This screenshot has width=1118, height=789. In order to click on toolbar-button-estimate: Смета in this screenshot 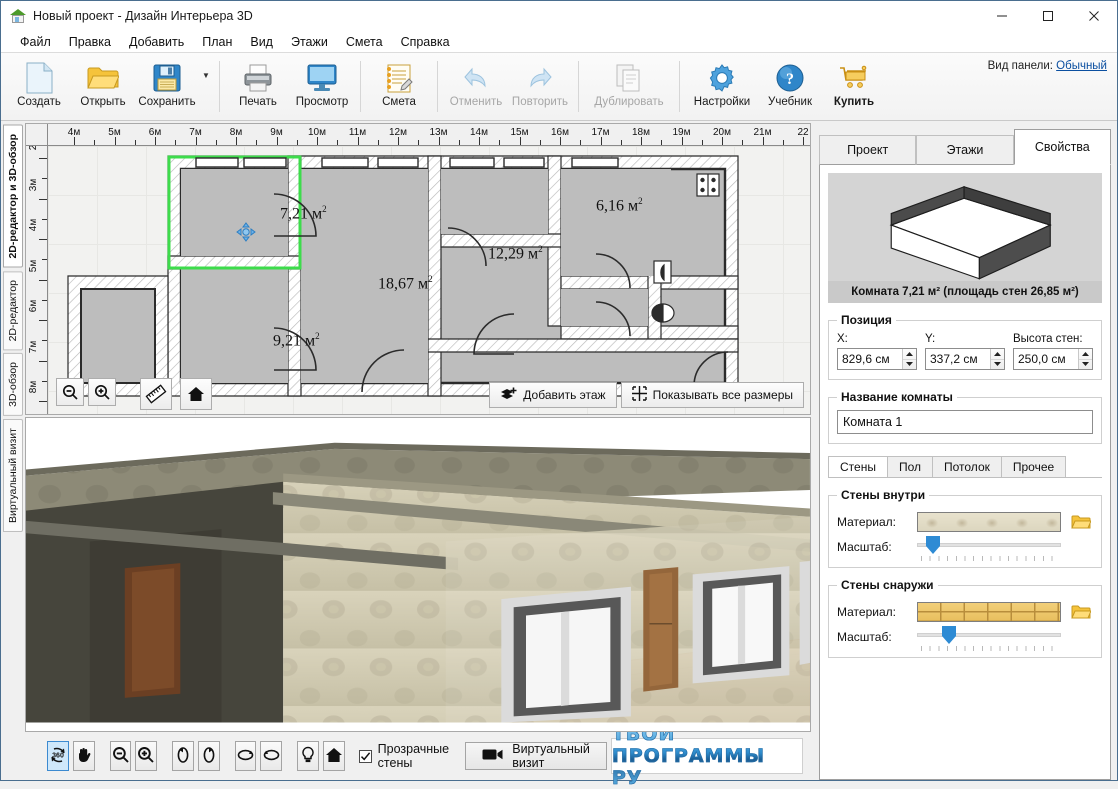, I will do `click(399, 86)`.